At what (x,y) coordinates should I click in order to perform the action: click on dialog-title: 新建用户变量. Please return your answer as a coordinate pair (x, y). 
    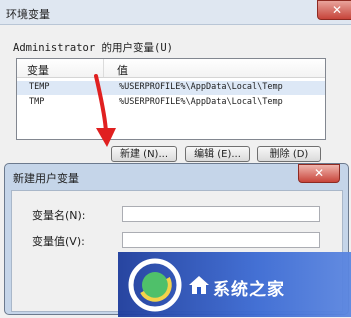
    Looking at the image, I should click on (46, 178).